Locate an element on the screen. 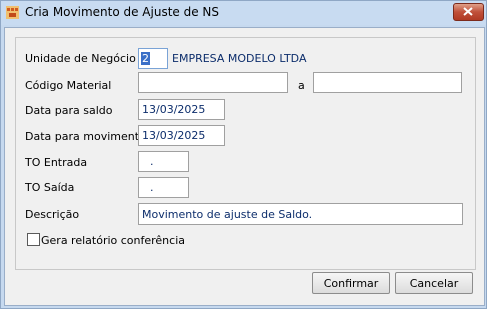 This screenshot has height=309, width=487. mov-date-label: Data para movimentos is located at coordinates (88, 136).